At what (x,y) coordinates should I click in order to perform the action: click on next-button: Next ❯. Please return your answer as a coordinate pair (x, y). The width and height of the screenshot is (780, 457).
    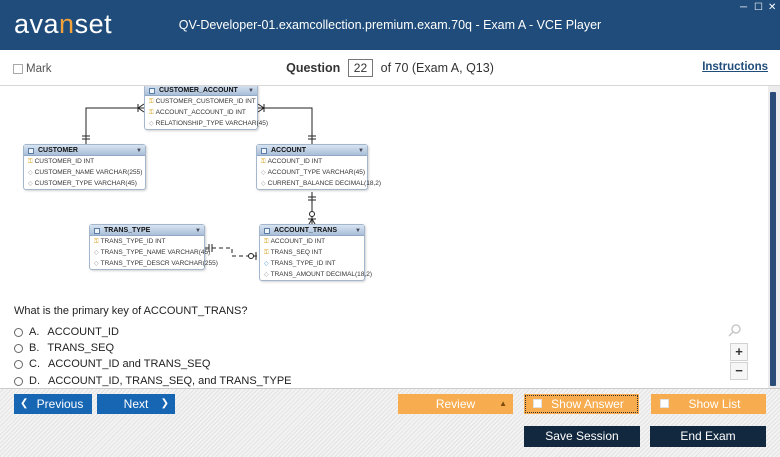
    Looking at the image, I should click on (136, 404).